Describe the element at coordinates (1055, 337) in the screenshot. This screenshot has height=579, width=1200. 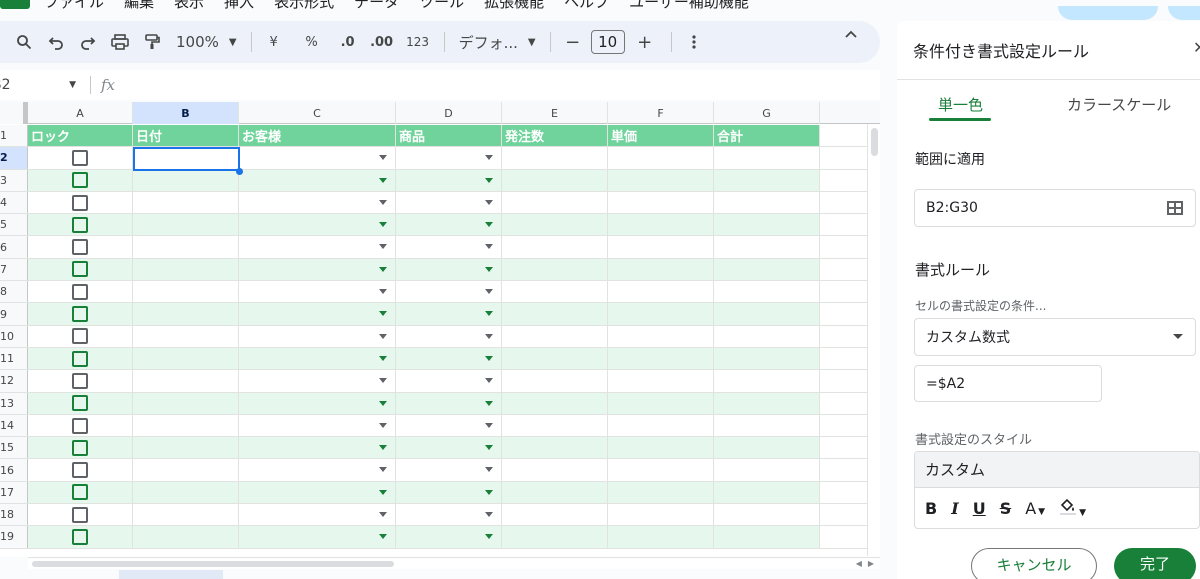
I see `condition-select: カスタム数式` at that location.